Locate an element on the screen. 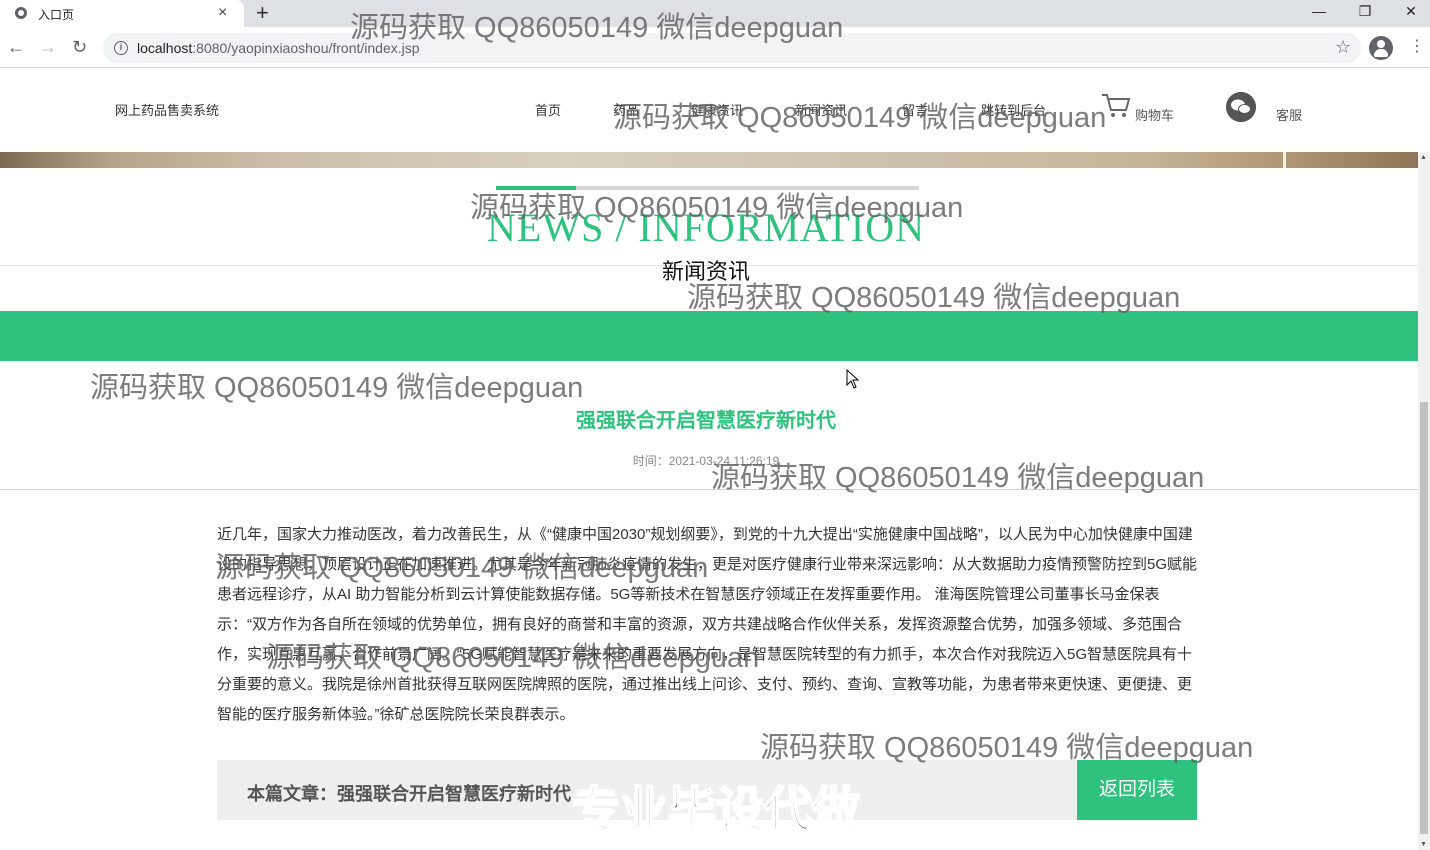  bookmark-star-icon: ☆ is located at coordinates (1343, 47).